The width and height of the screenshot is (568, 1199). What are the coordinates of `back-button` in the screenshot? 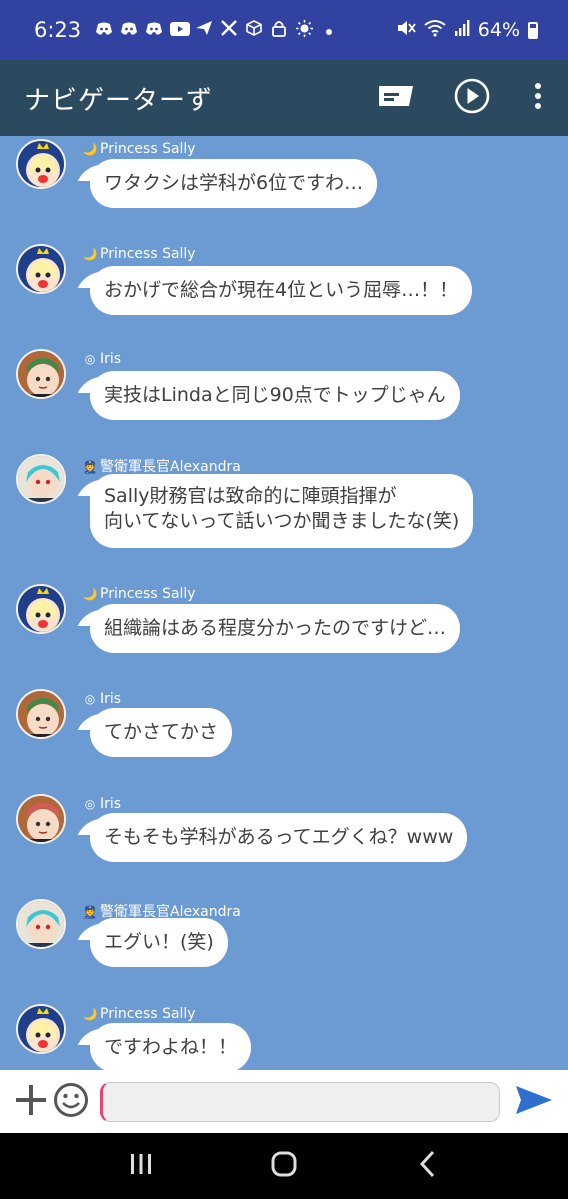 It's located at (427, 1166).